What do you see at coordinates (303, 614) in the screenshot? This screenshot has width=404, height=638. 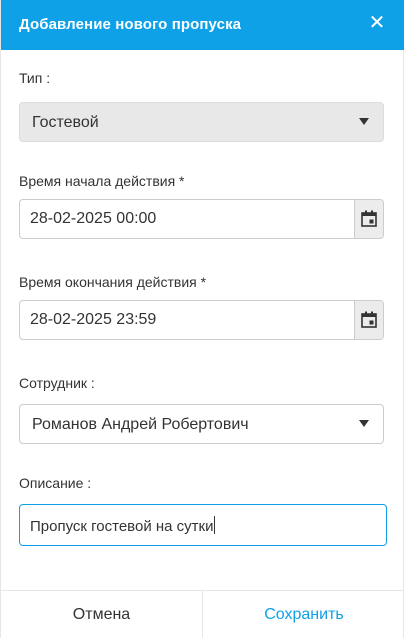 I see `save-button: Сохранить` at bounding box center [303, 614].